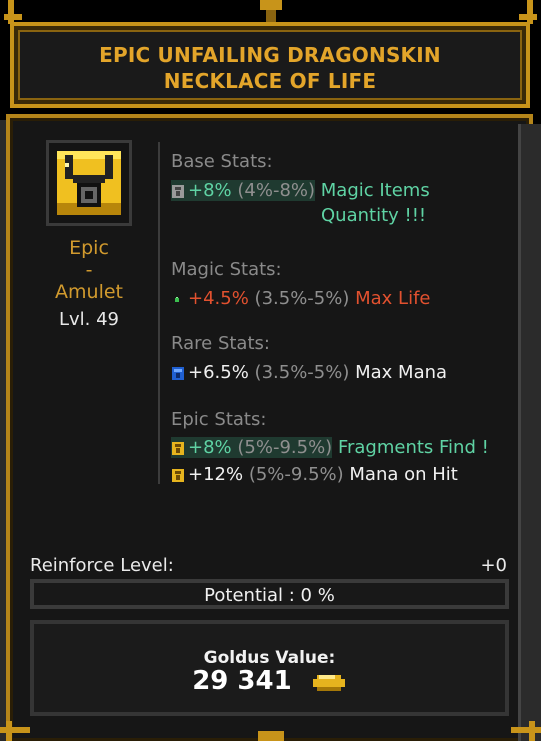 The width and height of the screenshot is (541, 741). What do you see at coordinates (102, 565) in the screenshot?
I see `reinforce-level-label: Reinforce Level:` at bounding box center [102, 565].